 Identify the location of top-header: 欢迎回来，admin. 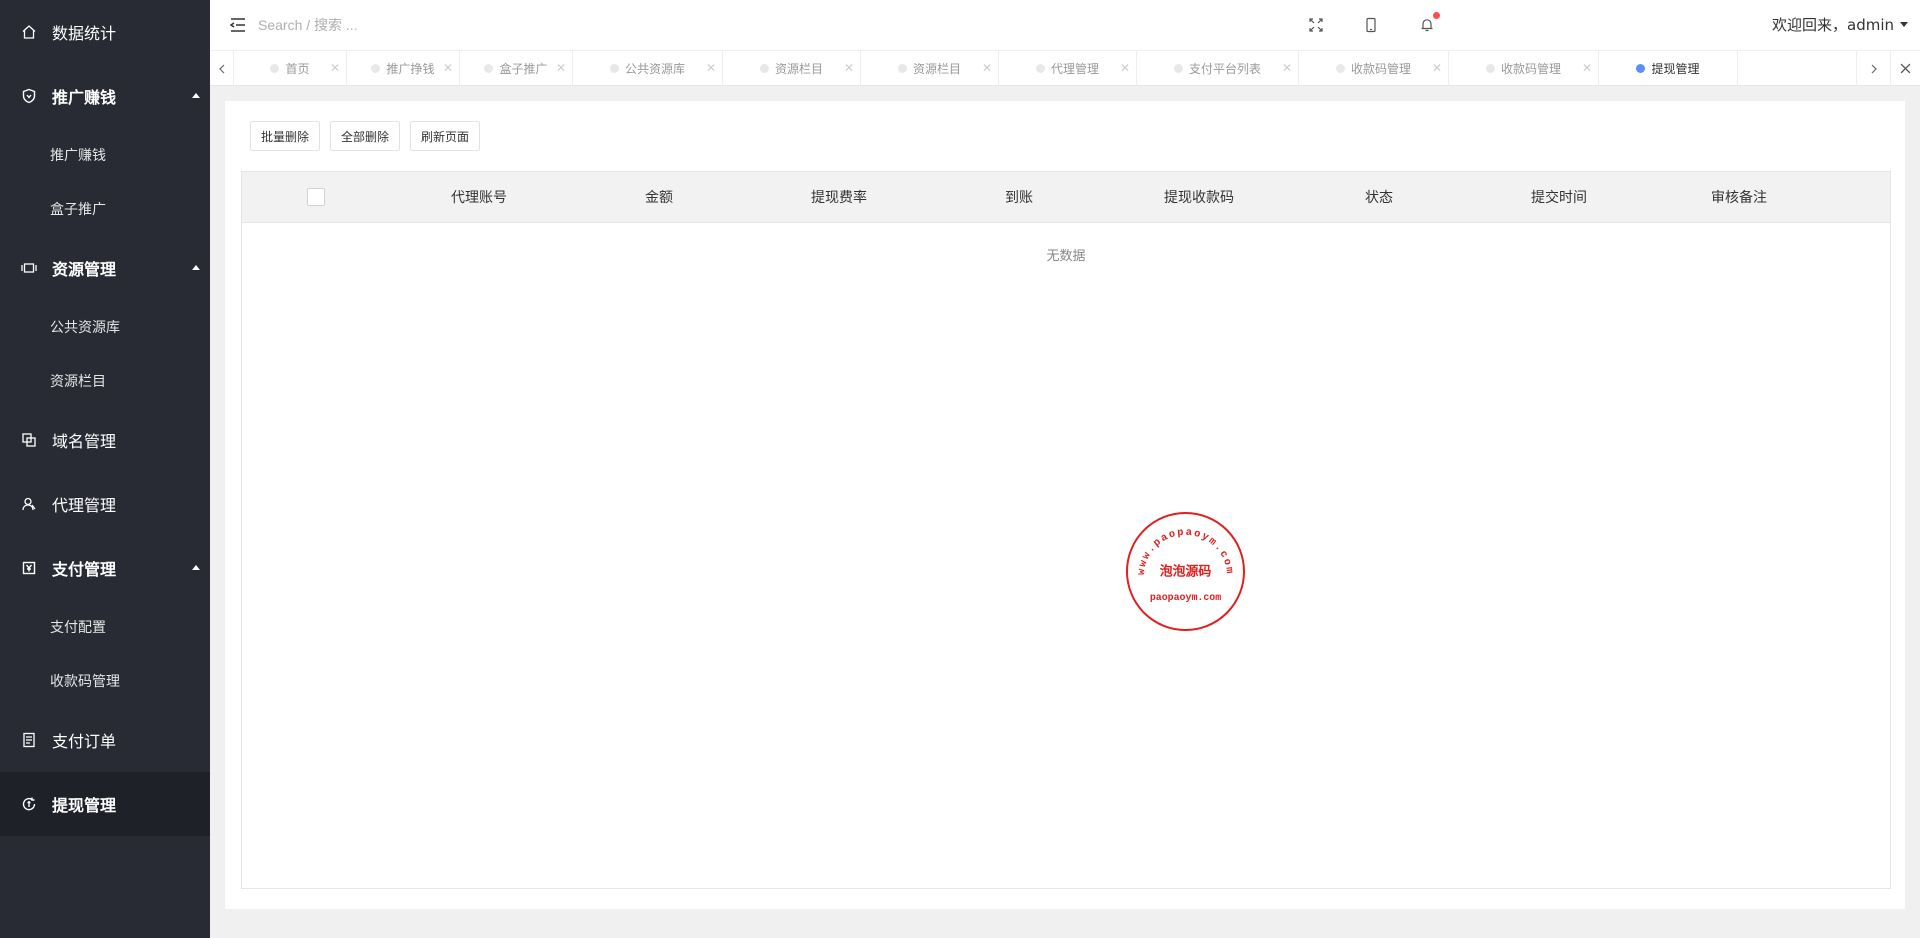
(1065, 25).